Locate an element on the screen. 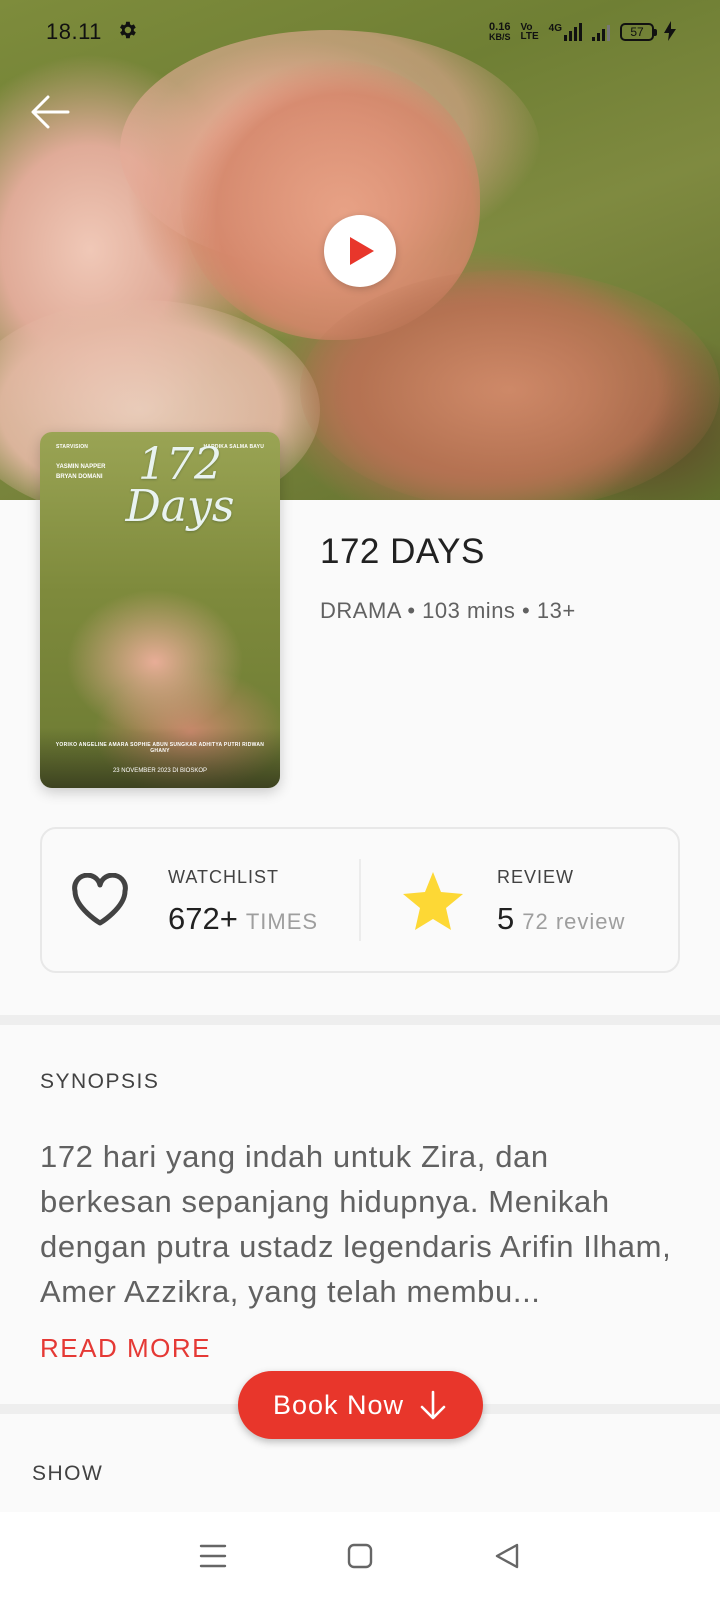  menu-icon is located at coordinates (213, 1556).